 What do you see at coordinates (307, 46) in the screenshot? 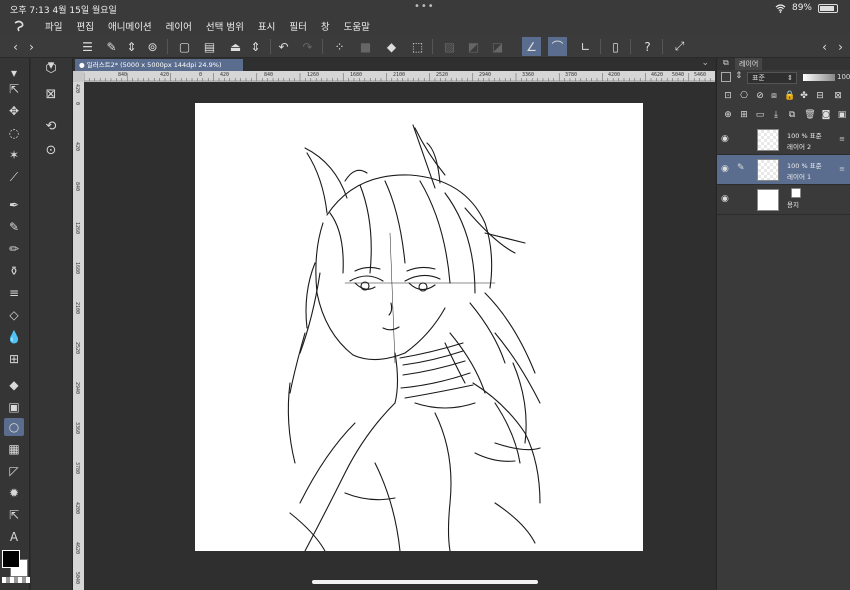
I see `redo-icon: ↷` at bounding box center [307, 46].